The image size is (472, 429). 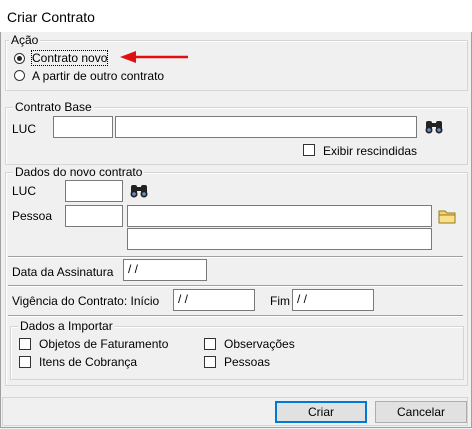 I want to click on contrato-base-luc-label: LUC, so click(x=24, y=129).